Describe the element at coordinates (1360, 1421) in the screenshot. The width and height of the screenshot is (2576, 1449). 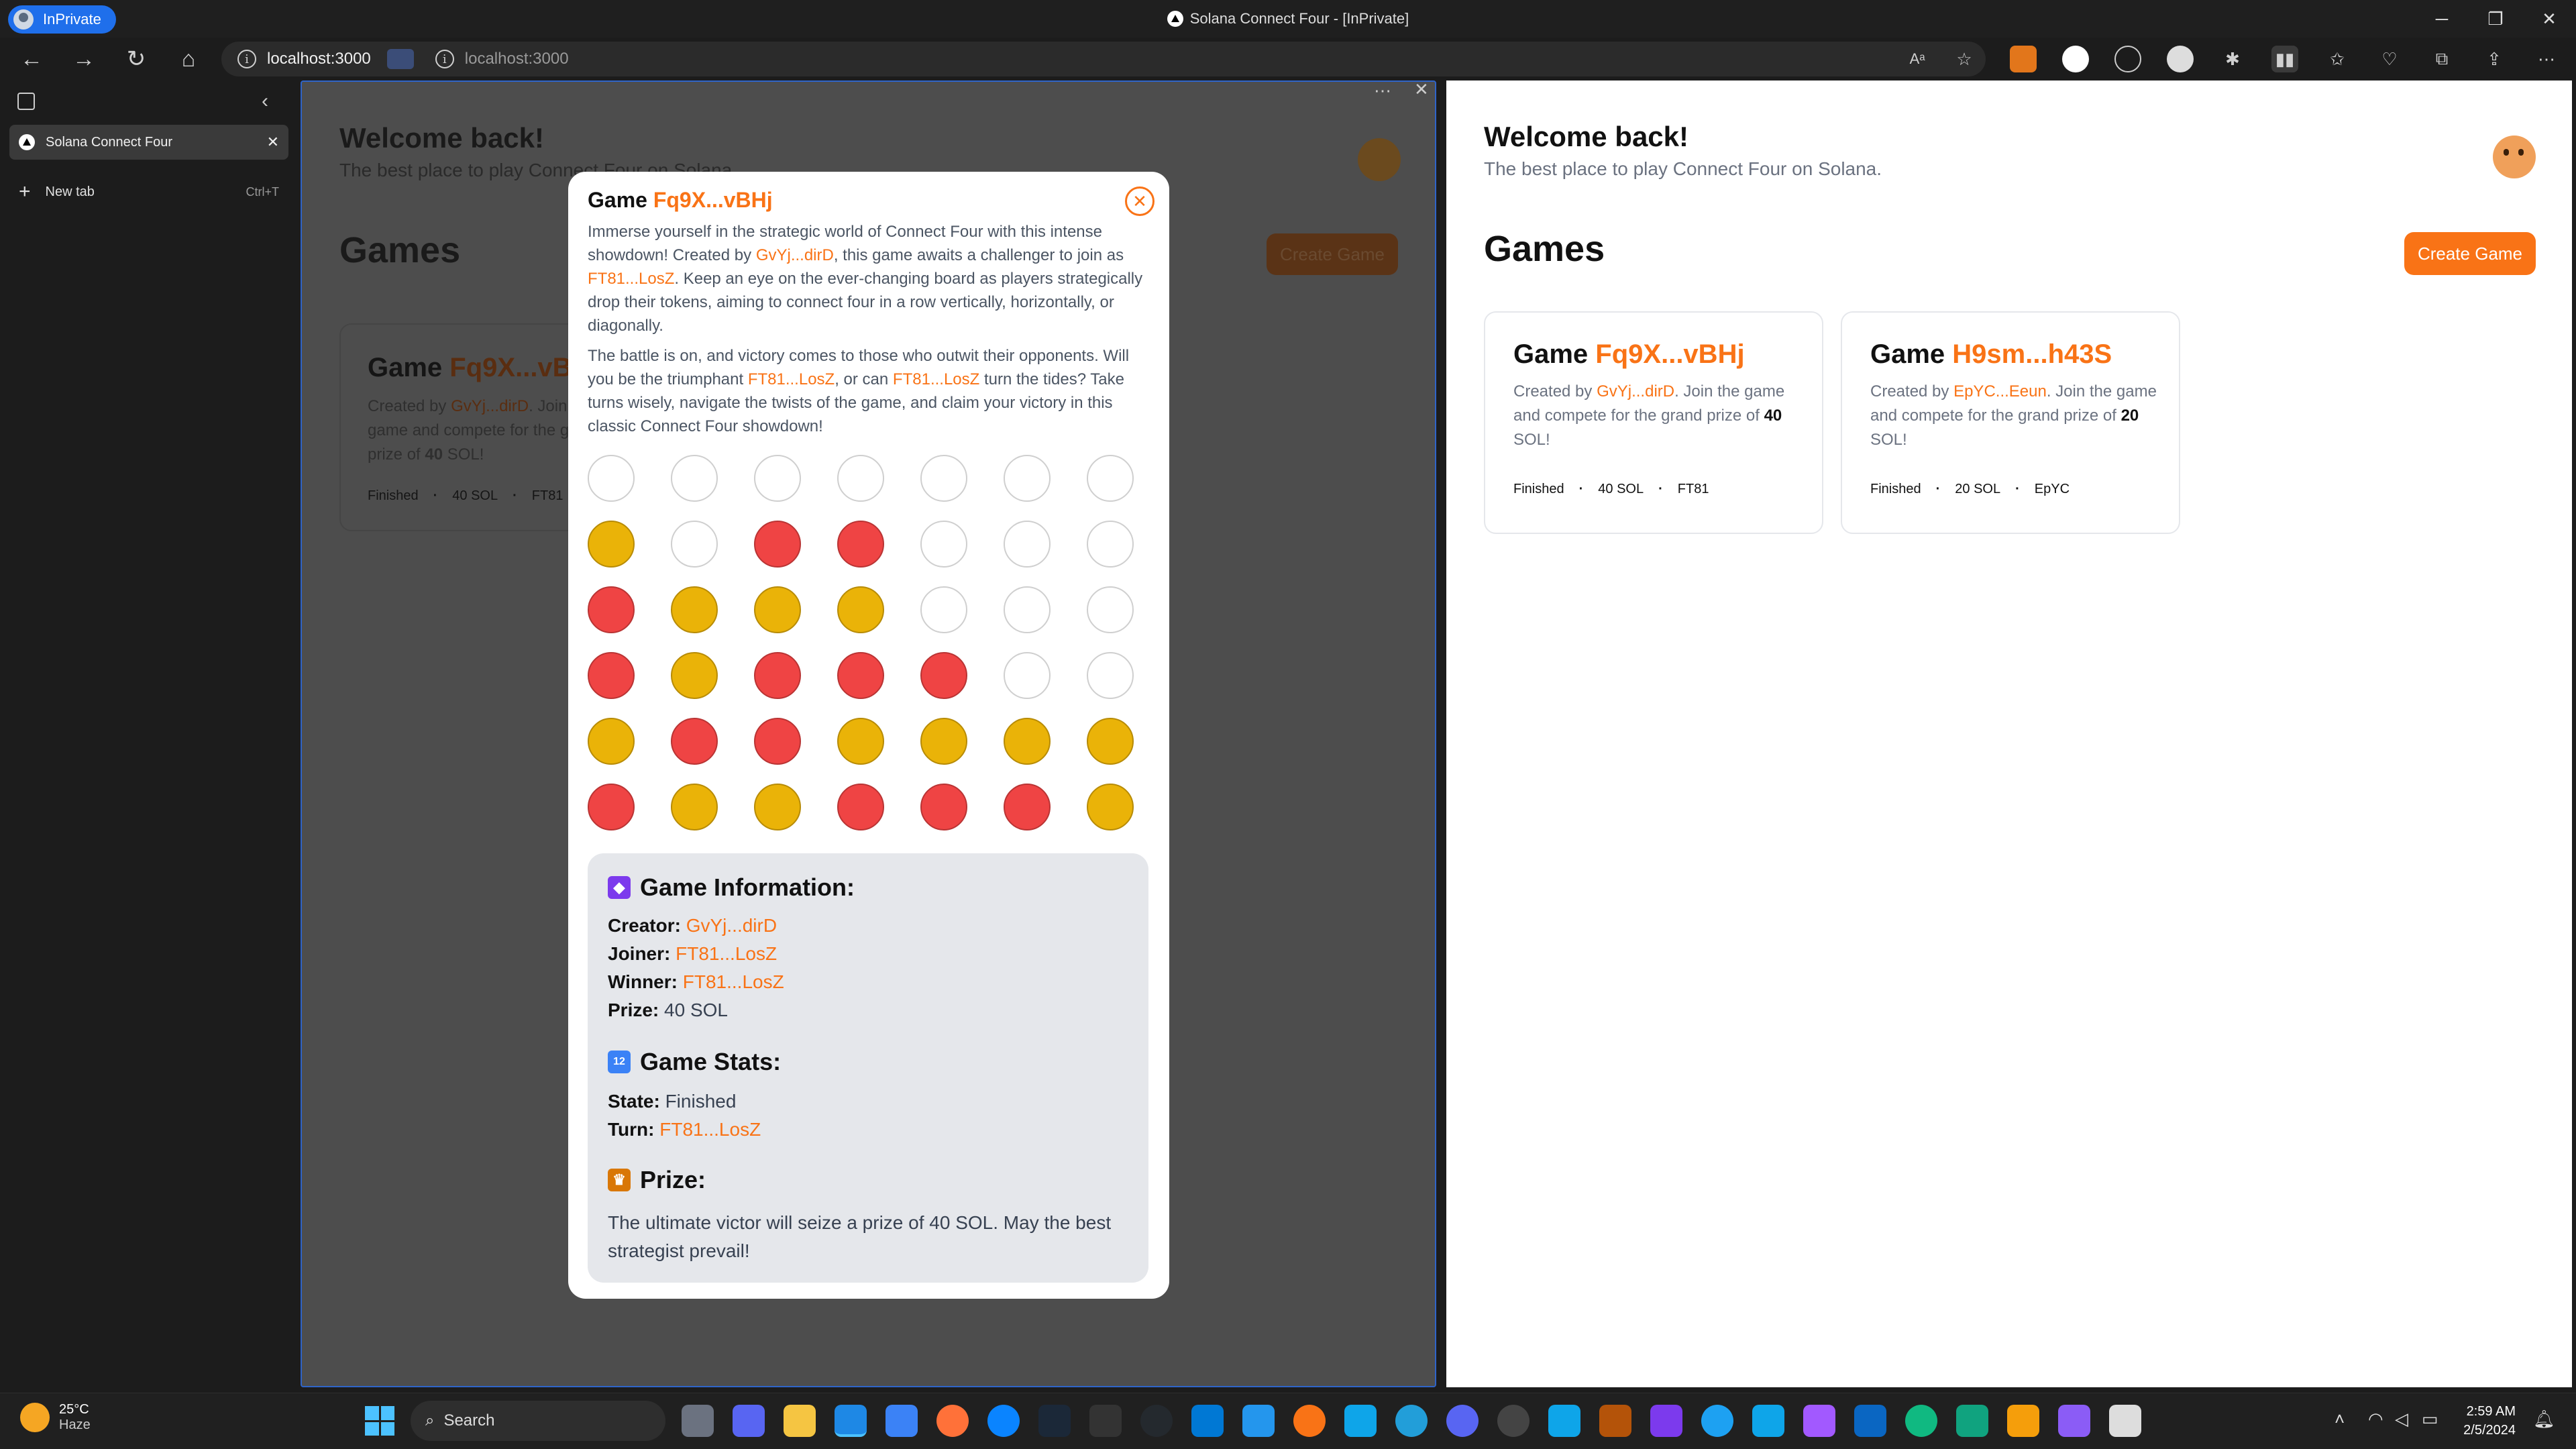
I see `app-a-icon` at that location.